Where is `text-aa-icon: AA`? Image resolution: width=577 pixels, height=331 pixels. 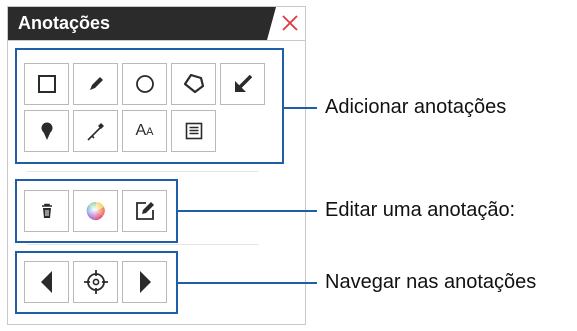 text-aa-icon: AA is located at coordinates (144, 131).